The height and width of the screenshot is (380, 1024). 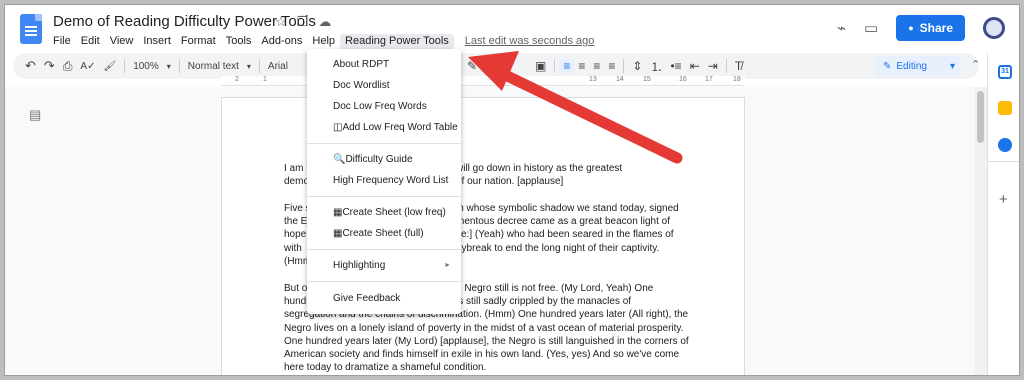 I want to click on add-addon-icon: +, so click(x=1003, y=199).